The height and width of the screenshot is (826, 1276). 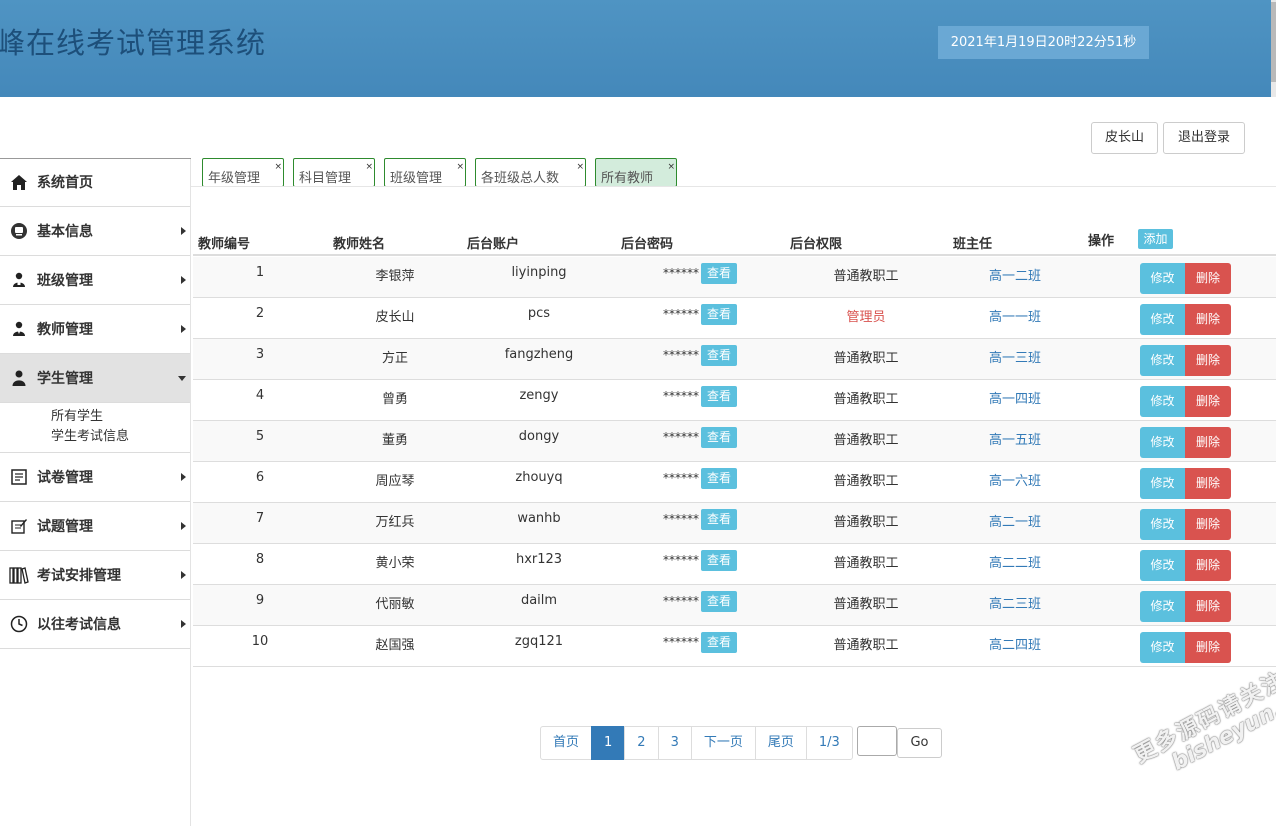 What do you see at coordinates (19, 624) in the screenshot?
I see `clock-icon` at bounding box center [19, 624].